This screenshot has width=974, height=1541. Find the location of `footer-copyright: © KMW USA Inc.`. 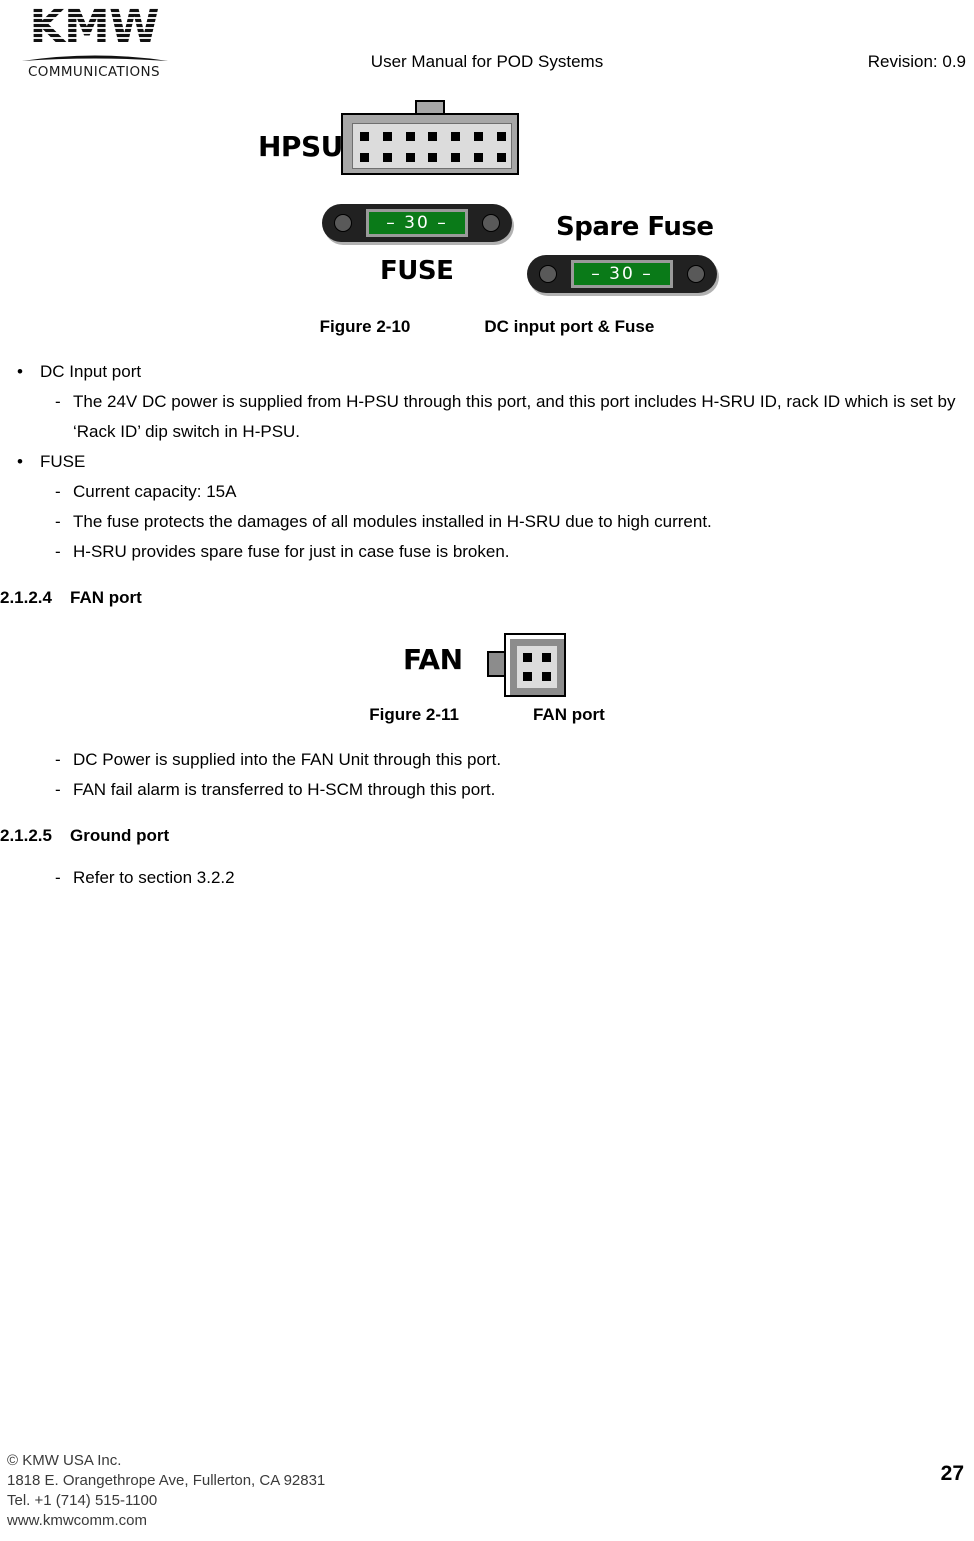

footer-copyright: © KMW USA Inc. is located at coordinates (64, 1460).